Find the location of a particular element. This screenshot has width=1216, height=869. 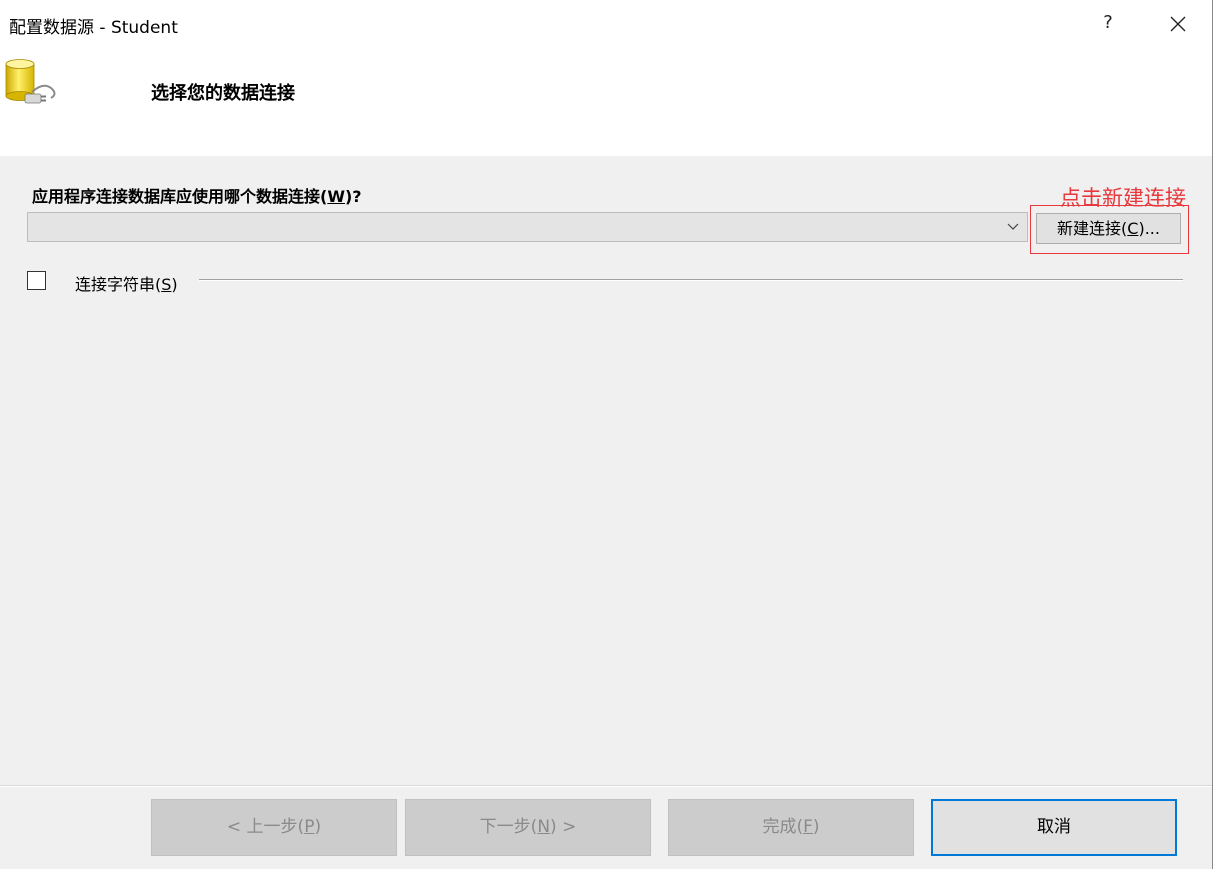

page-heading: 选择您的数据连接 is located at coordinates (223, 93).